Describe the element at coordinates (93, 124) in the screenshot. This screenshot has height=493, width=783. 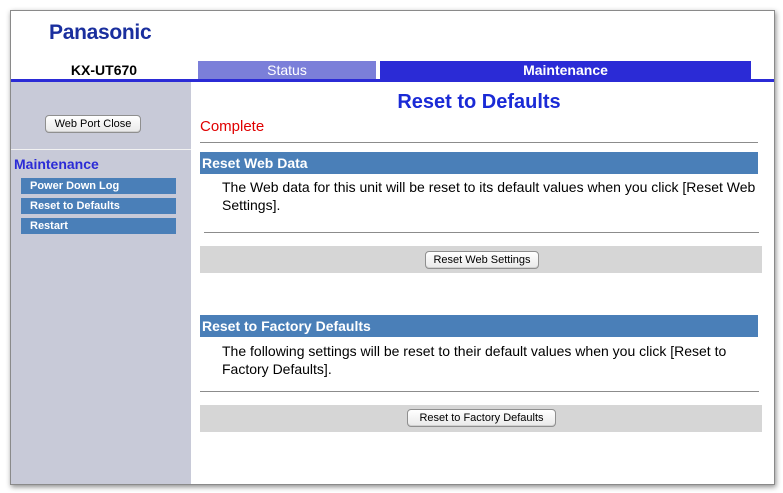
I see `web-port-close-button: Web Port Close` at that location.